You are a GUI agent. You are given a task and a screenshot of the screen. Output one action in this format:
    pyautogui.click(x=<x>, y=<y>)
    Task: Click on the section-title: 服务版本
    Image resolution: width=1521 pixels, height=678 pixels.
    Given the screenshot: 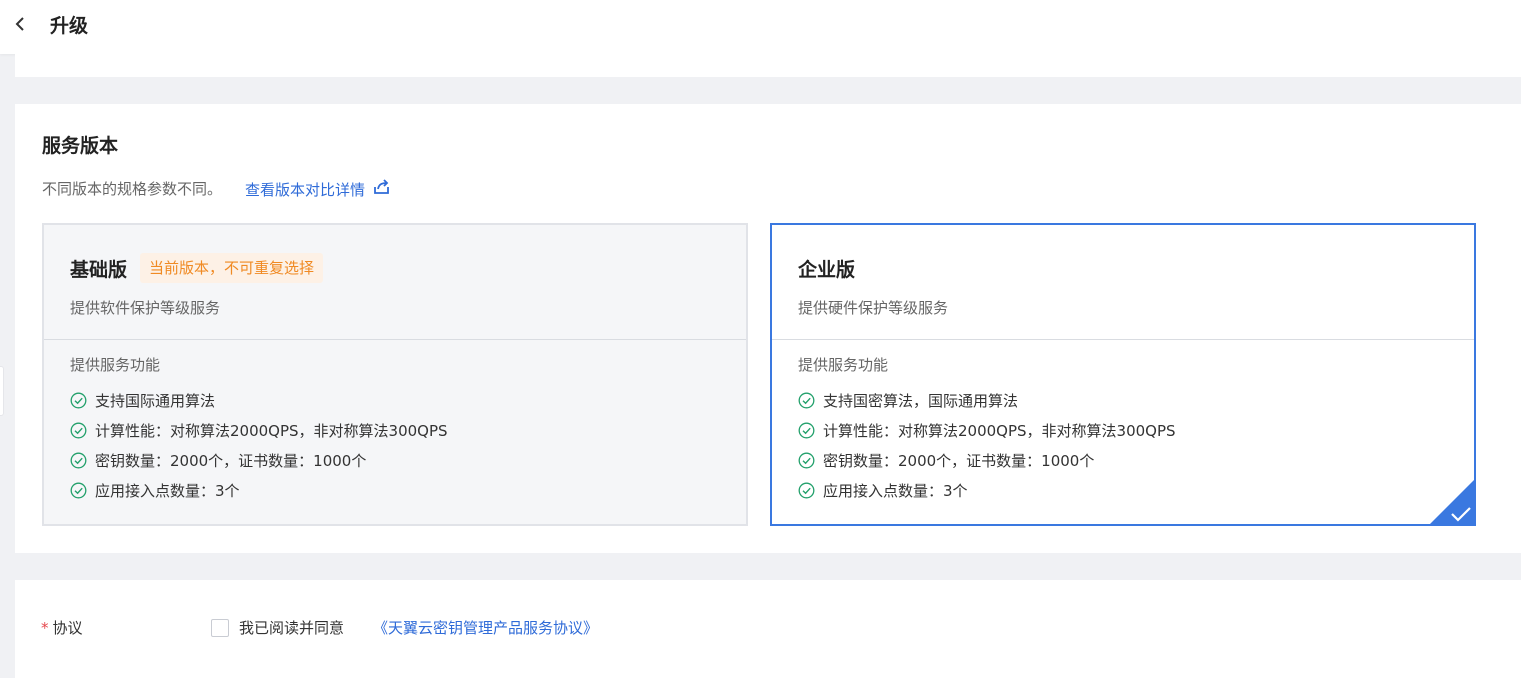 What is the action you would take?
    pyautogui.click(x=80, y=146)
    